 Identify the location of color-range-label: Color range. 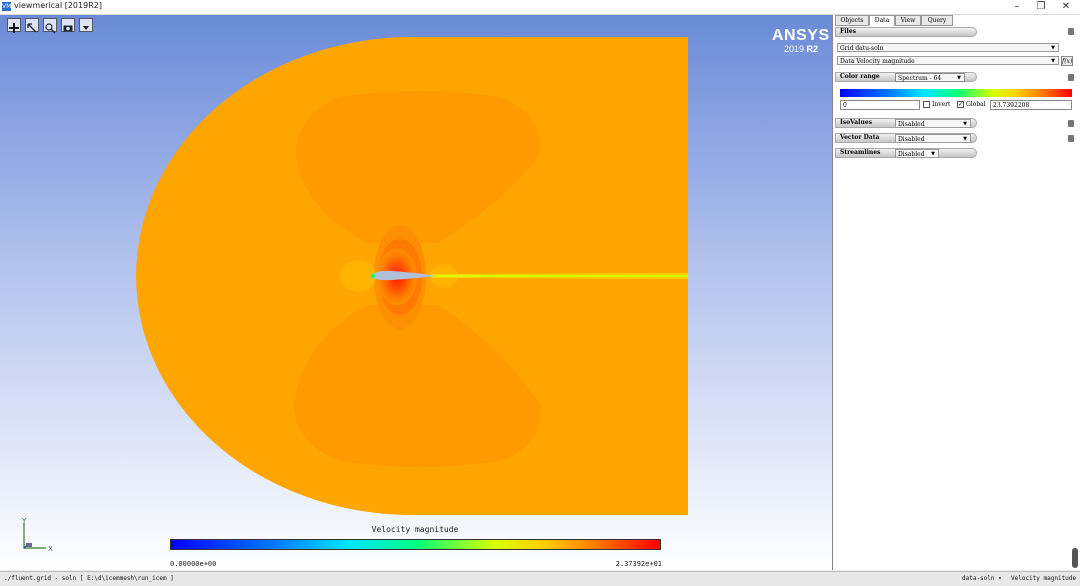
(860, 76).